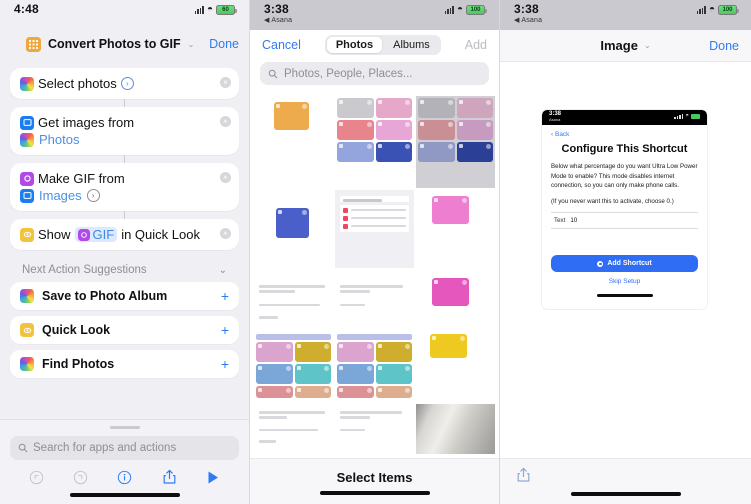  I want to click on photo-thumbnail-shortcut-colorful, so click(293, 366).